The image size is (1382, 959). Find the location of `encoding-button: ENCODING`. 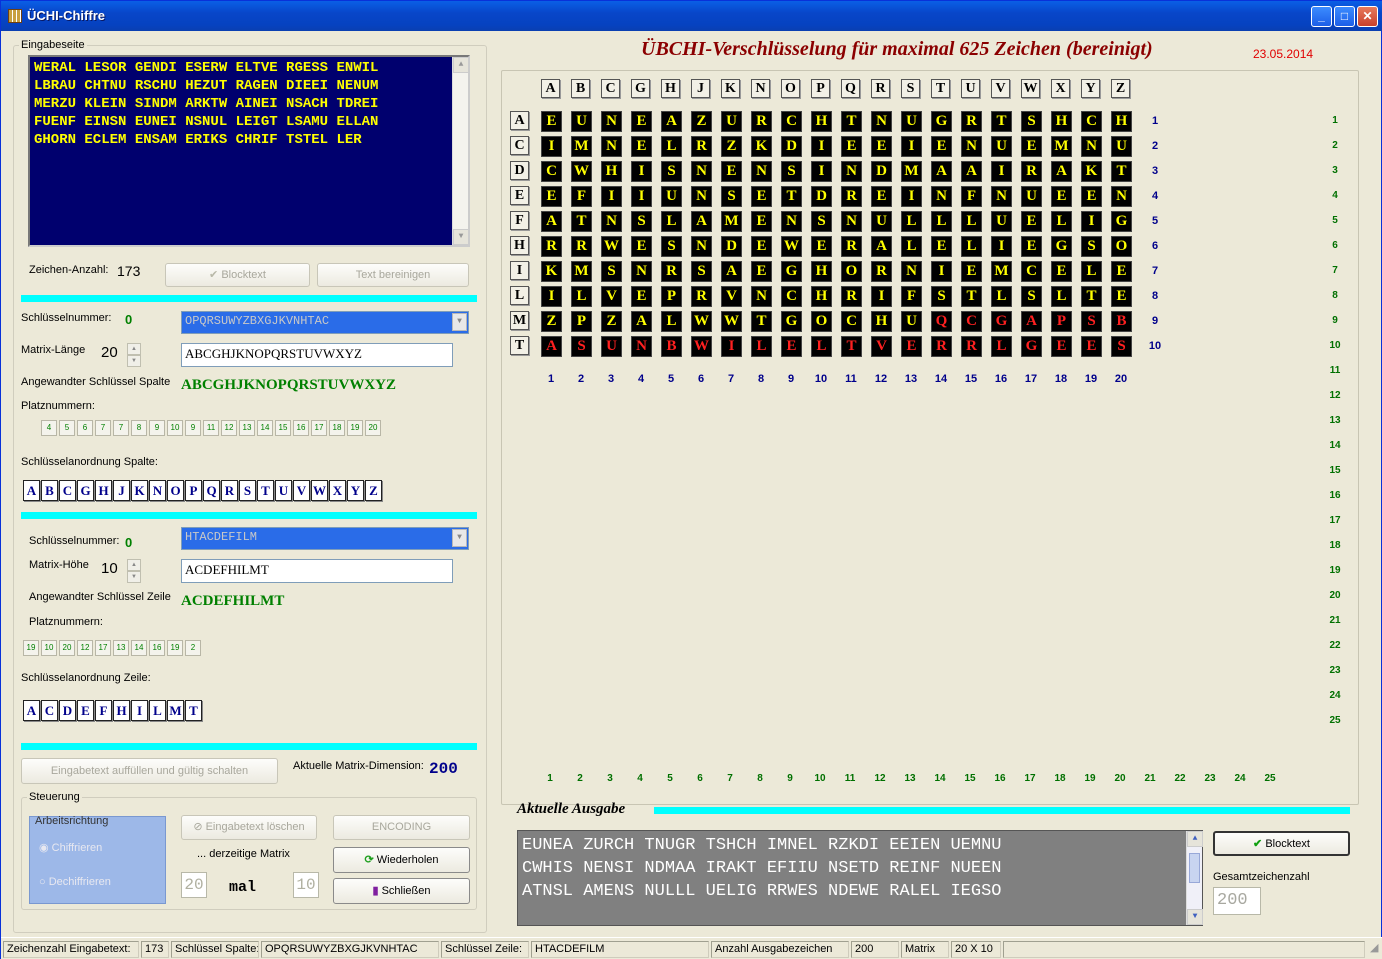

encoding-button: ENCODING is located at coordinates (401, 827).